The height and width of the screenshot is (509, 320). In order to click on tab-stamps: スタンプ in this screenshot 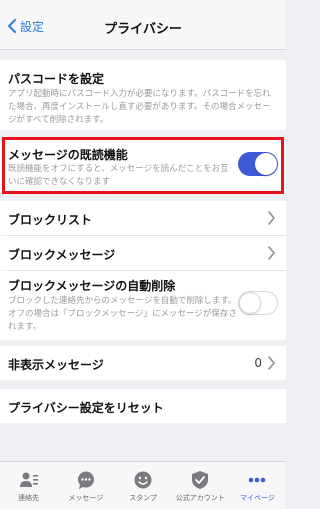, I will do `click(142, 485)`.